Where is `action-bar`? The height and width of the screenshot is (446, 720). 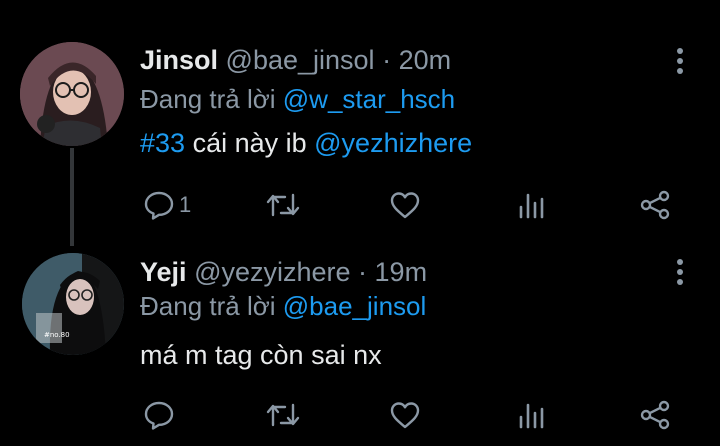 action-bar is located at coordinates (360, 415).